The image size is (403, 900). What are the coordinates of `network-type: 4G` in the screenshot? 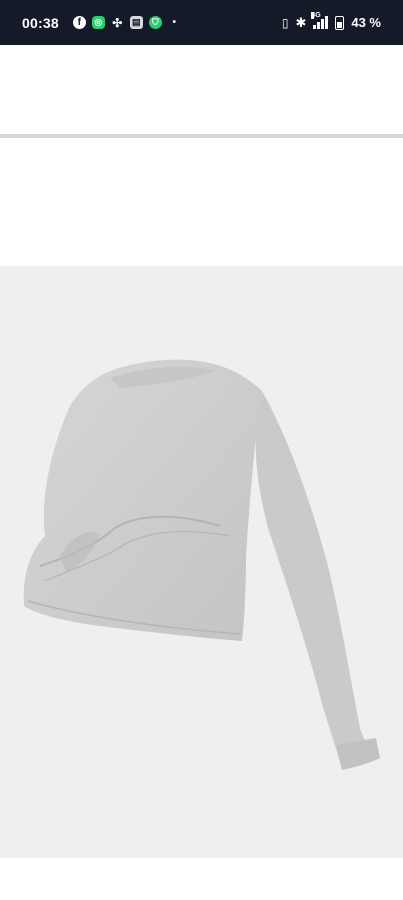 It's located at (316, 15).